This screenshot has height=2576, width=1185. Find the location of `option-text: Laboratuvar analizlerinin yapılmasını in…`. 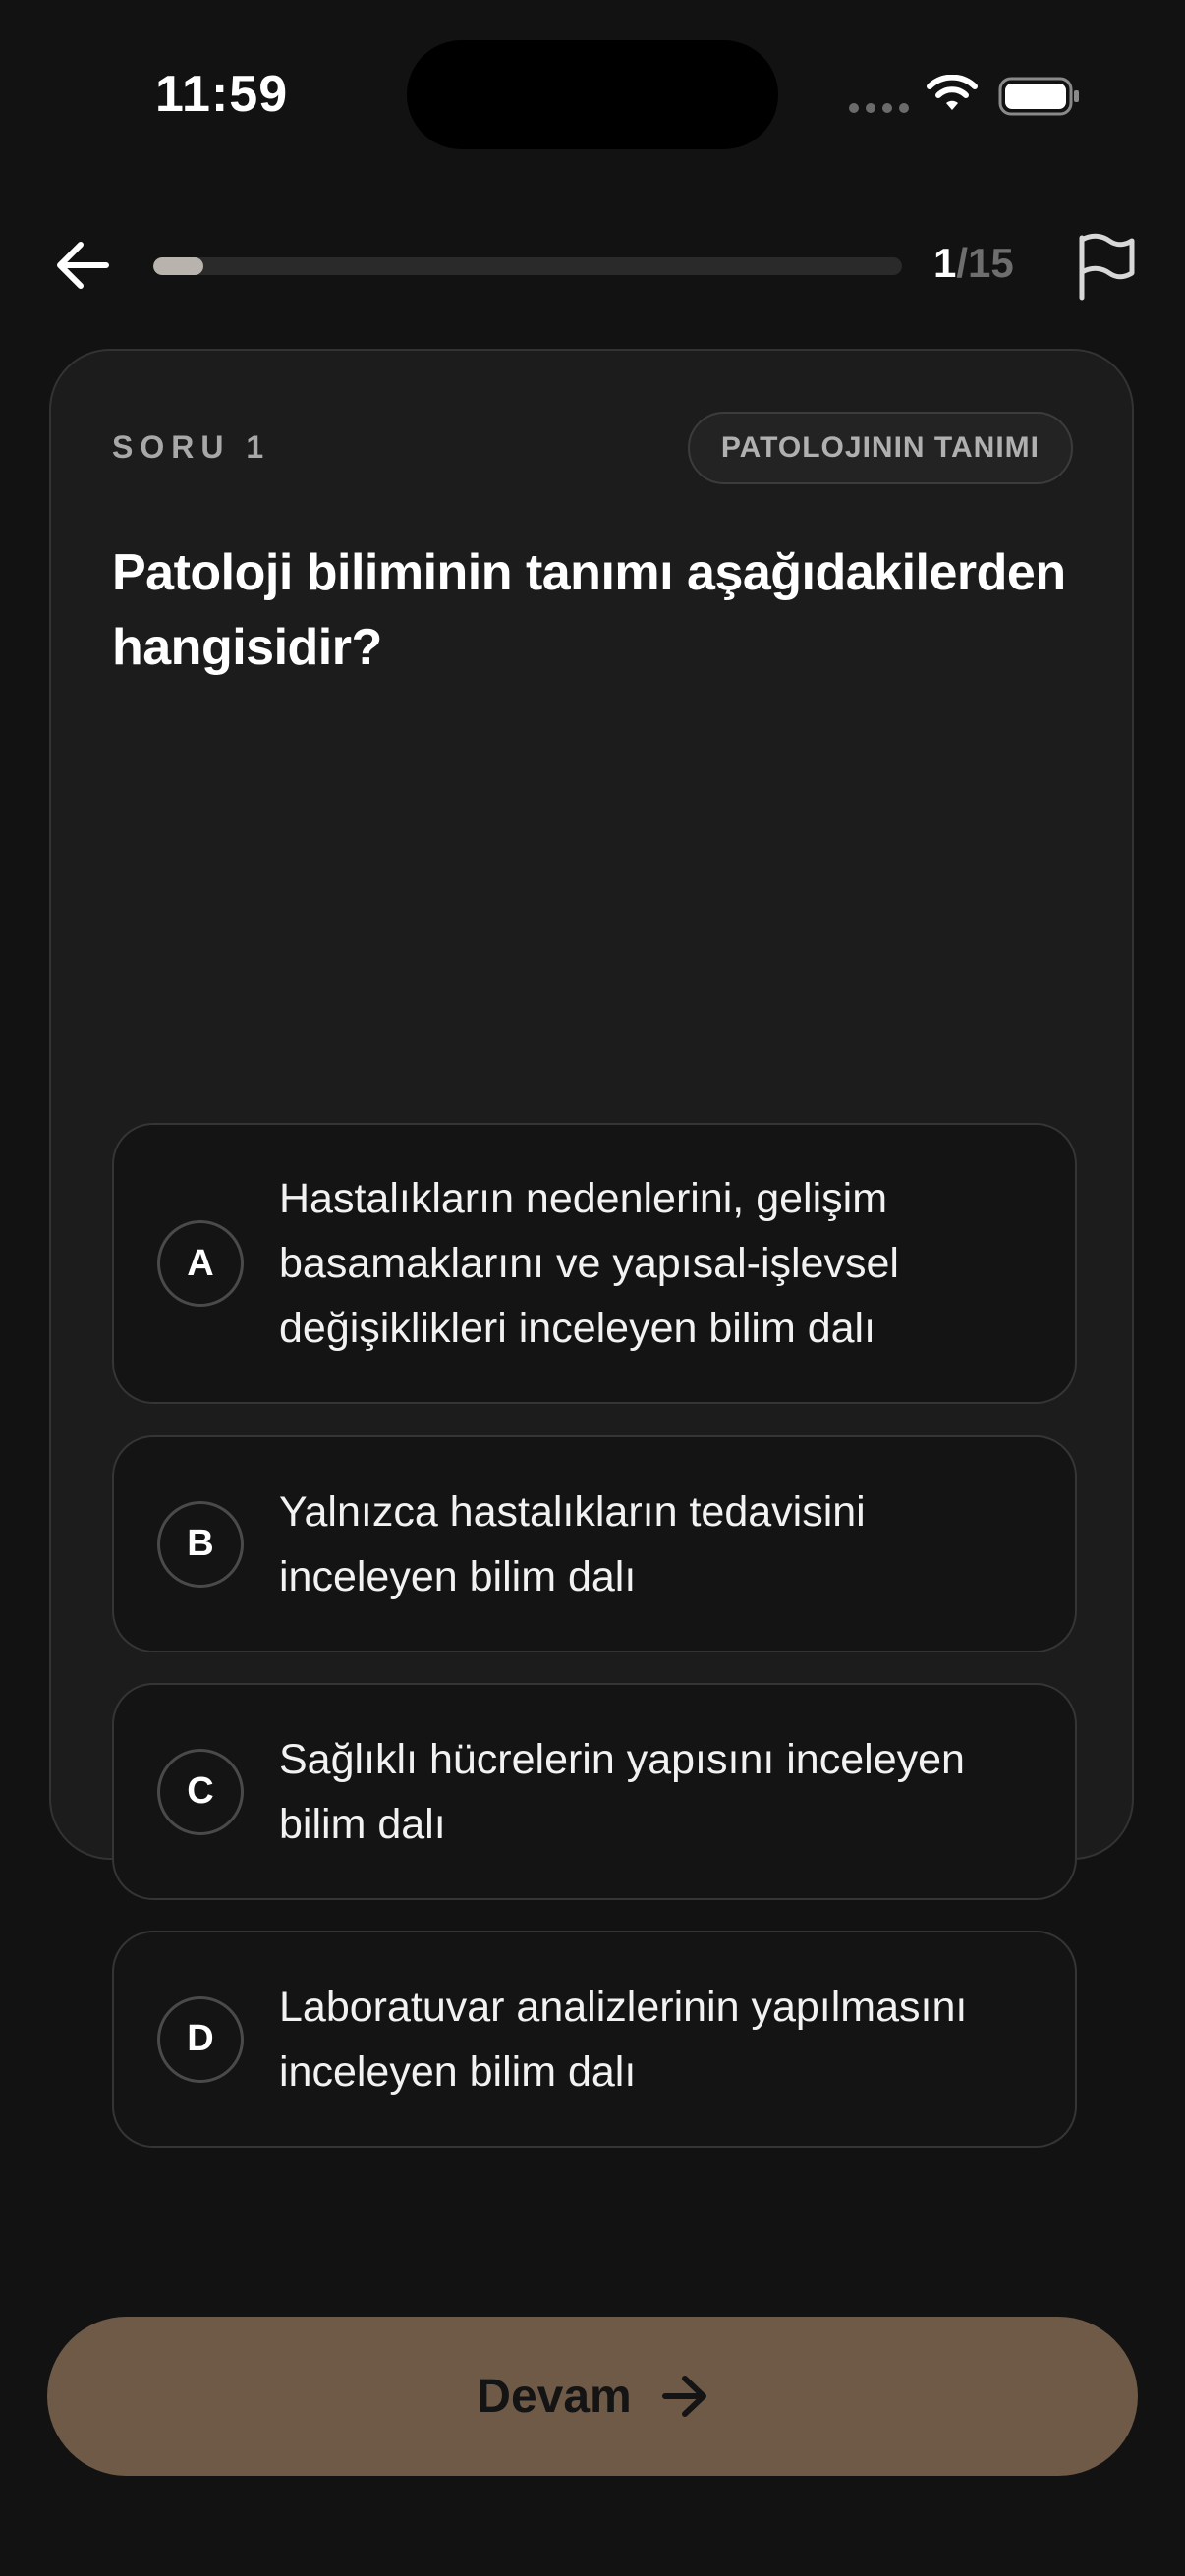

option-text: Laboratuvar analizlerinin yapılmasını in… is located at coordinates (624, 2039).